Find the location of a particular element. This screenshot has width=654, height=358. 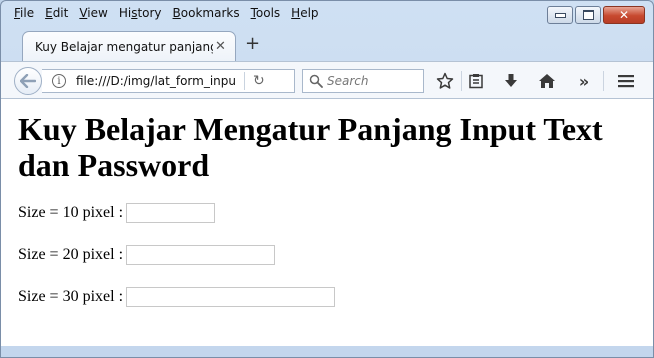

bookmark-star-button is located at coordinates (445, 81).